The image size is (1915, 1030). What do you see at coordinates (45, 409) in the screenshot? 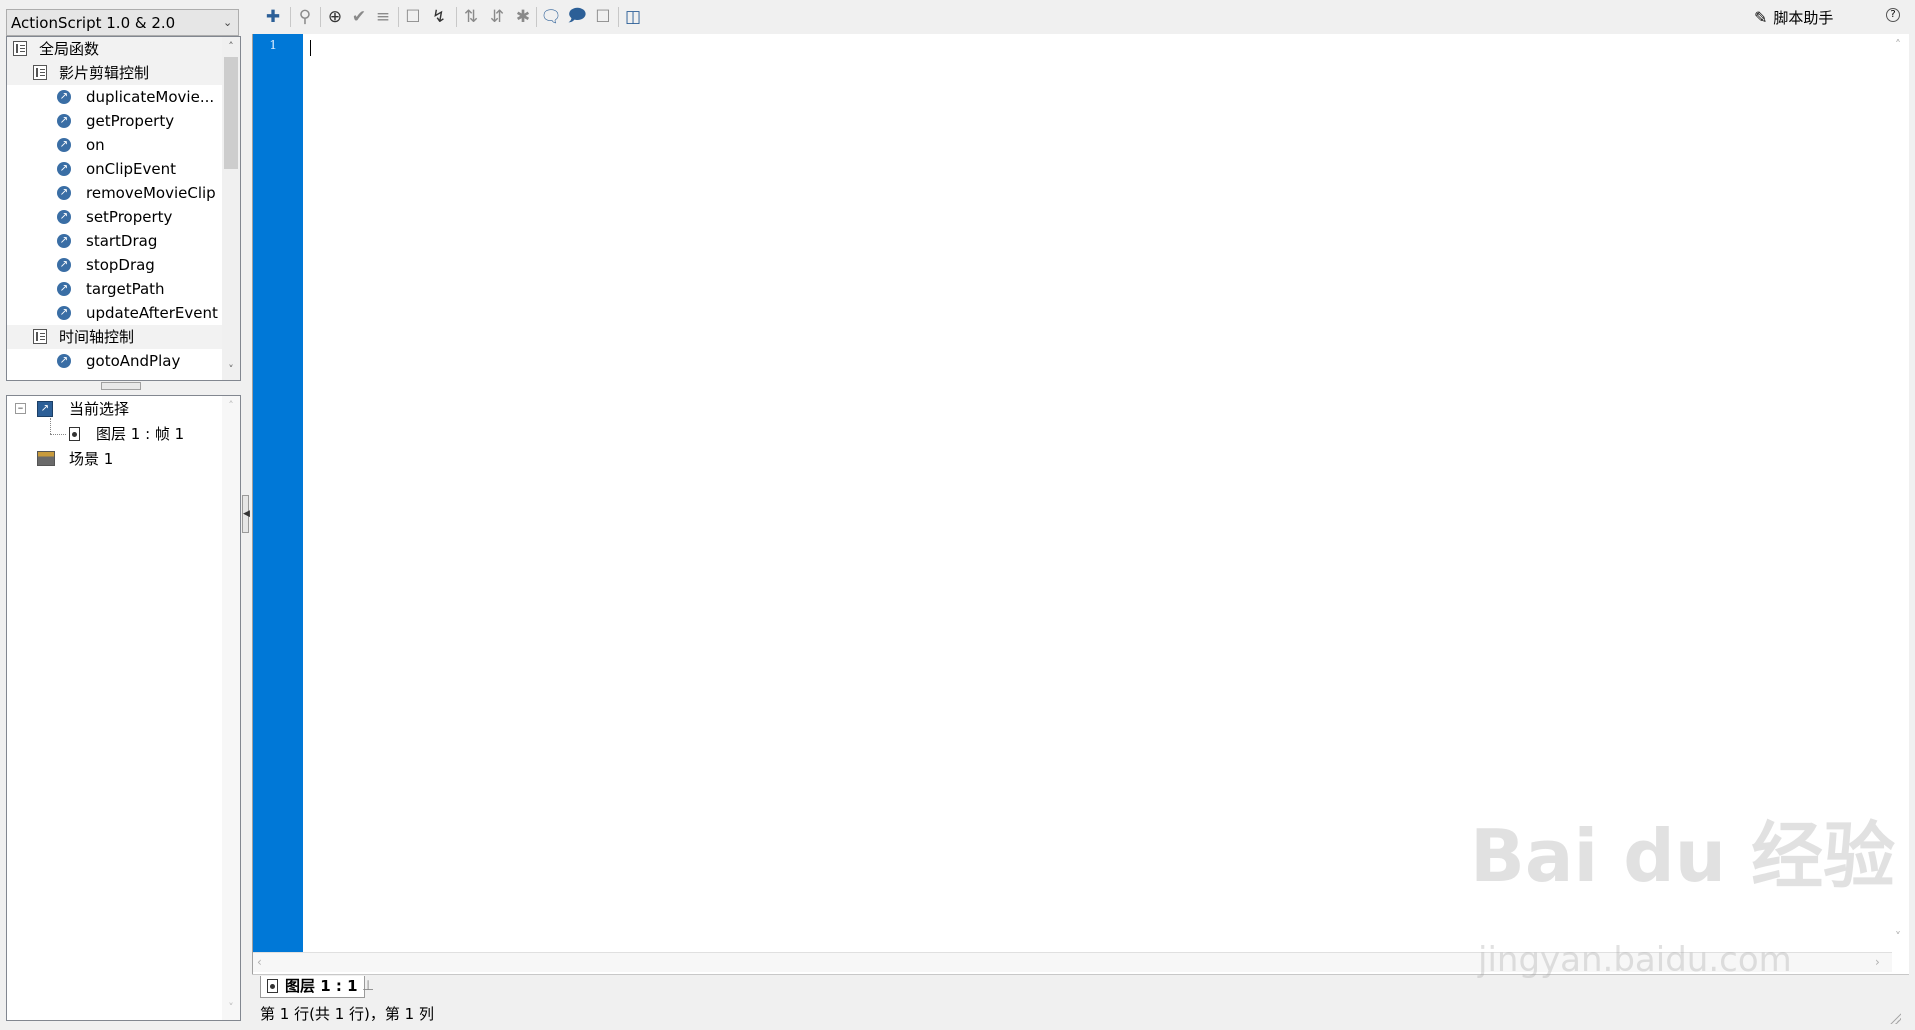
I see `selection-icon: ↗` at bounding box center [45, 409].